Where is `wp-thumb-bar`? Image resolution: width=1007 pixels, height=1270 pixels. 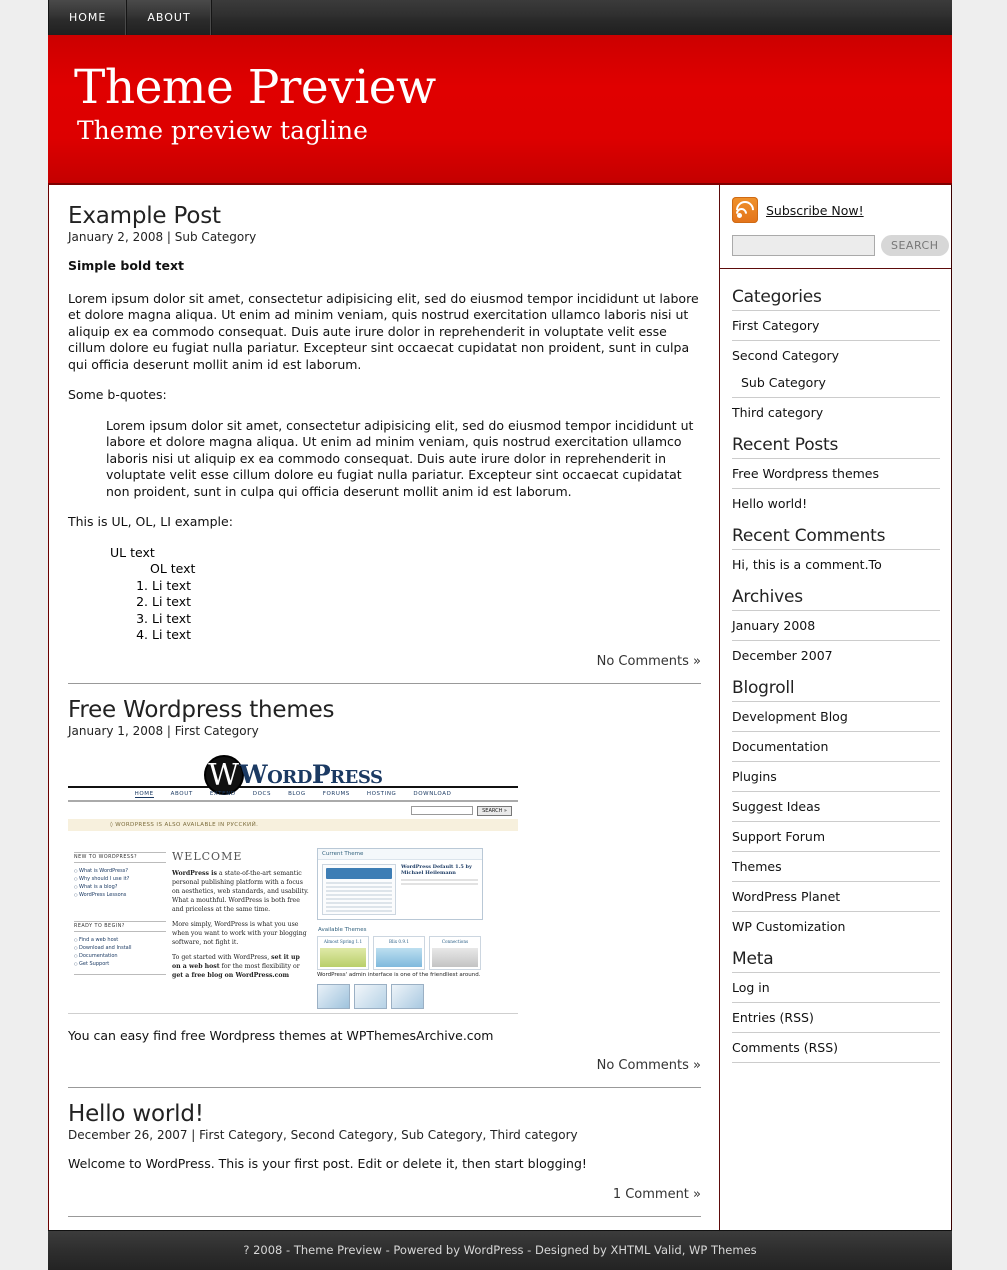 wp-thumb-bar is located at coordinates (359, 873).